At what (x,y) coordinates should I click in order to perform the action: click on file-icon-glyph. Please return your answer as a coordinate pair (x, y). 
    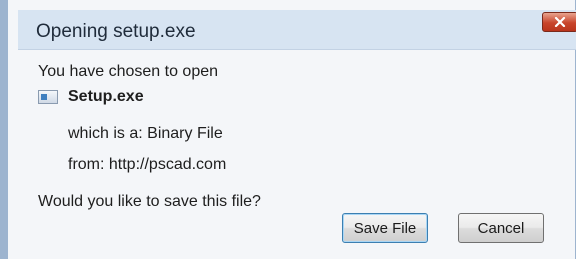
    Looking at the image, I should click on (44, 97).